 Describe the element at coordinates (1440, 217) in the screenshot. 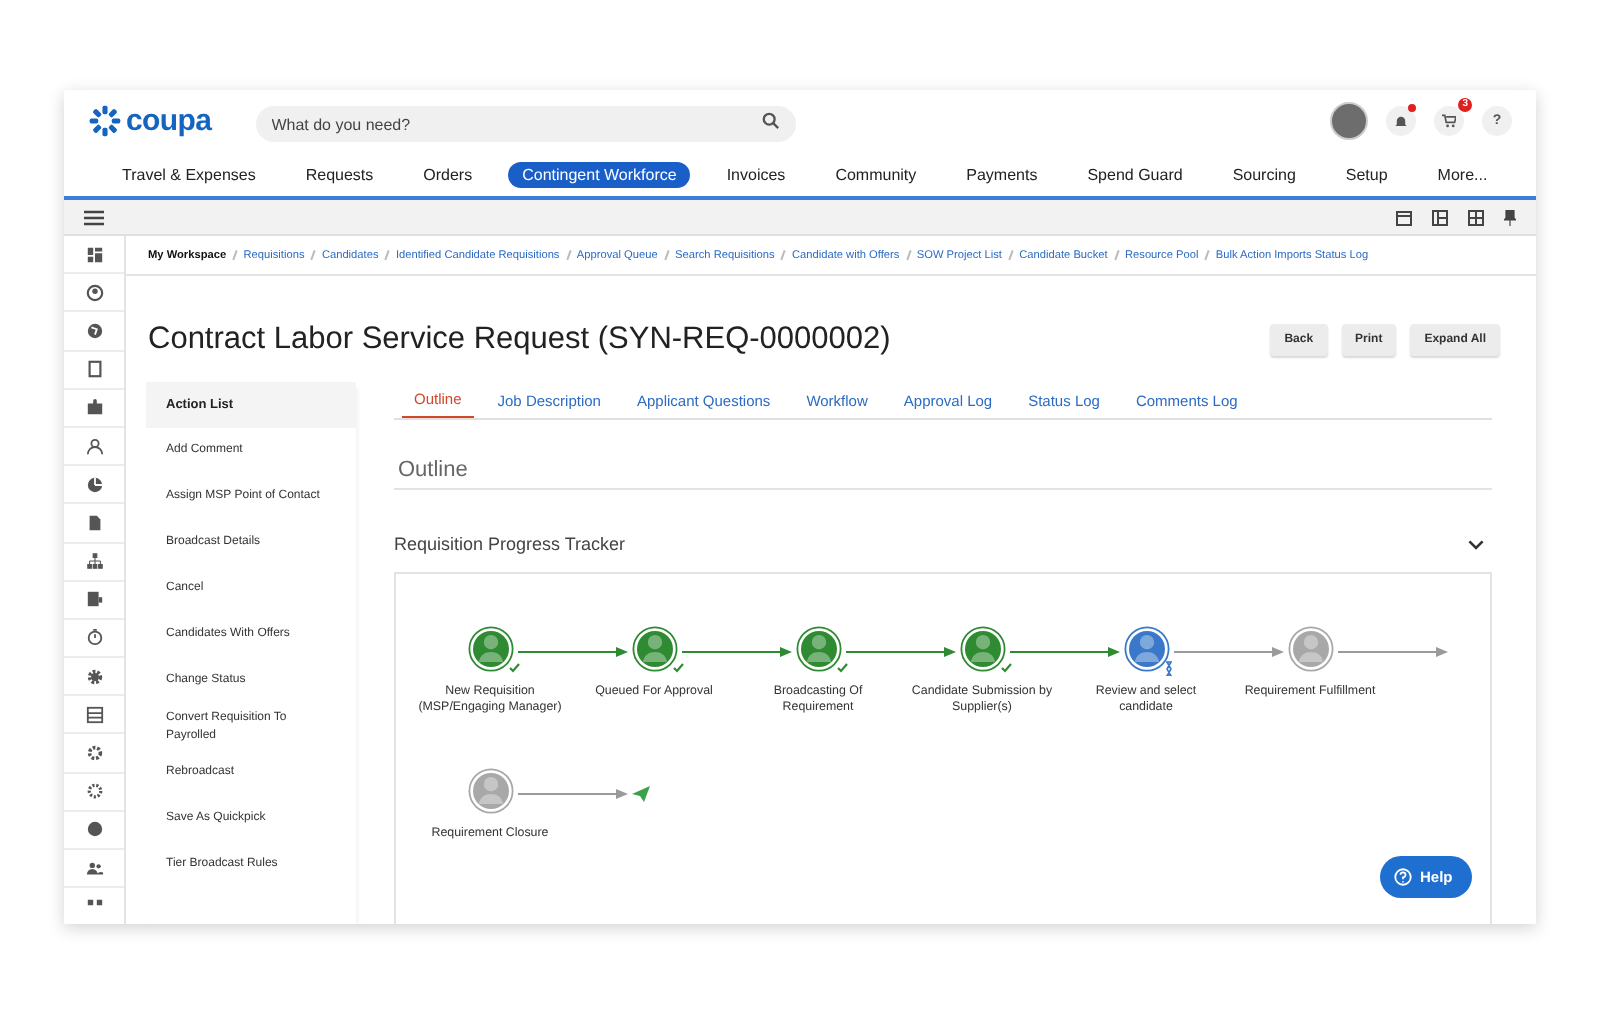

I see `layout-icon` at that location.